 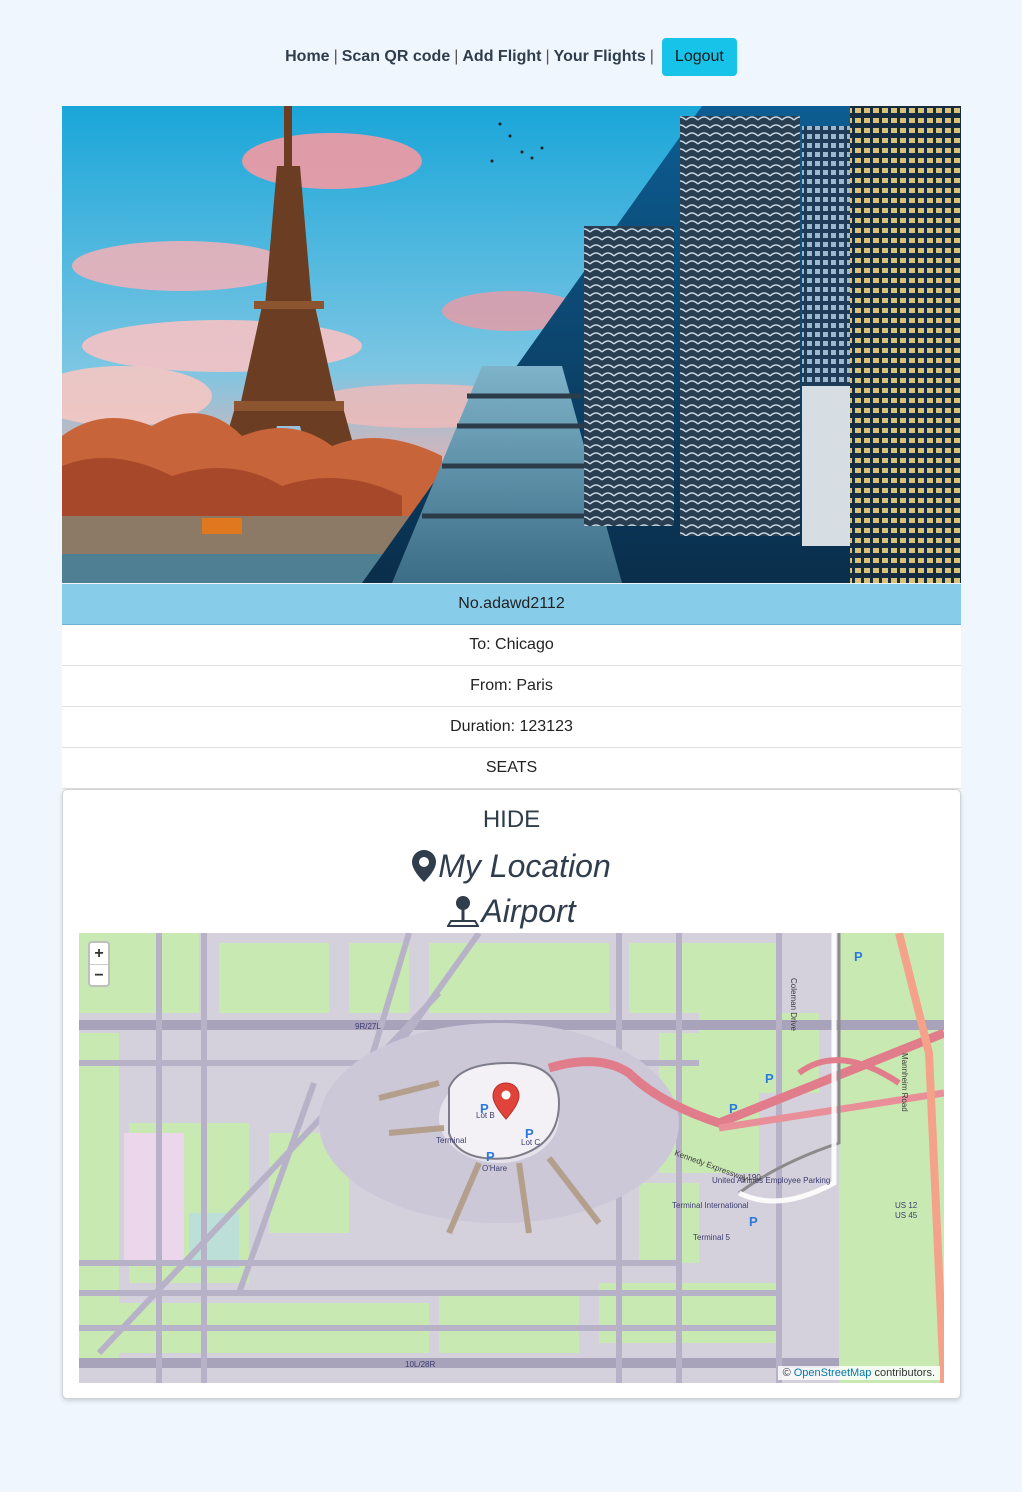 I want to click on nav-your-flights-link: Your Flights, so click(x=600, y=57).